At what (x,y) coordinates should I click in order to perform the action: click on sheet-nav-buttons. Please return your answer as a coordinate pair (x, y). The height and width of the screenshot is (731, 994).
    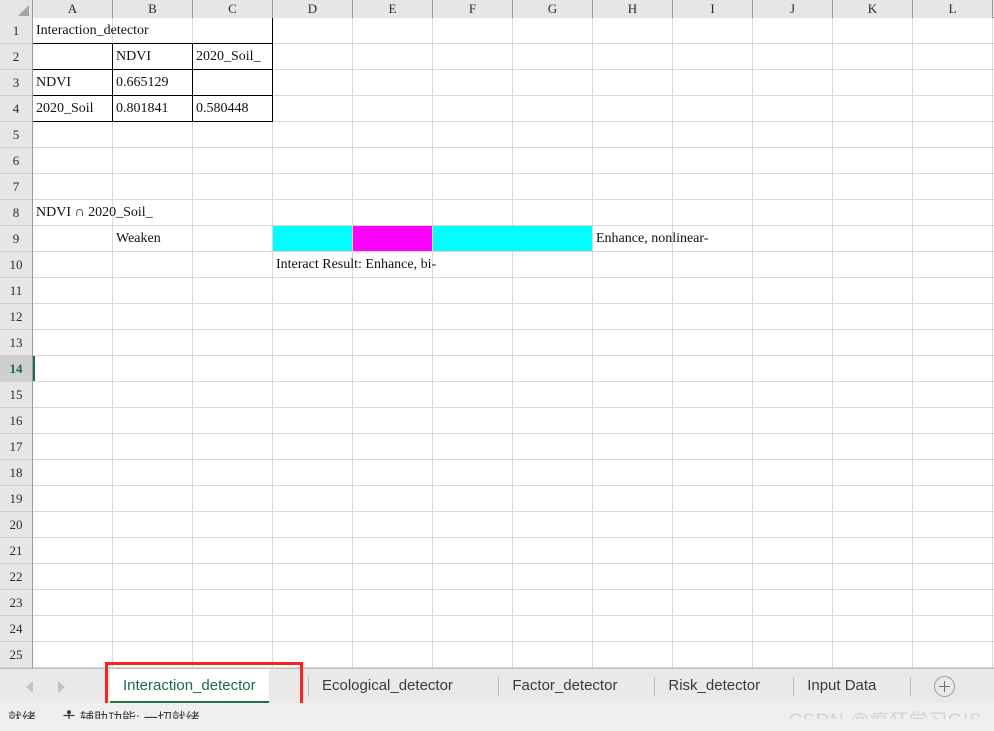
    Looking at the image, I should click on (52, 686).